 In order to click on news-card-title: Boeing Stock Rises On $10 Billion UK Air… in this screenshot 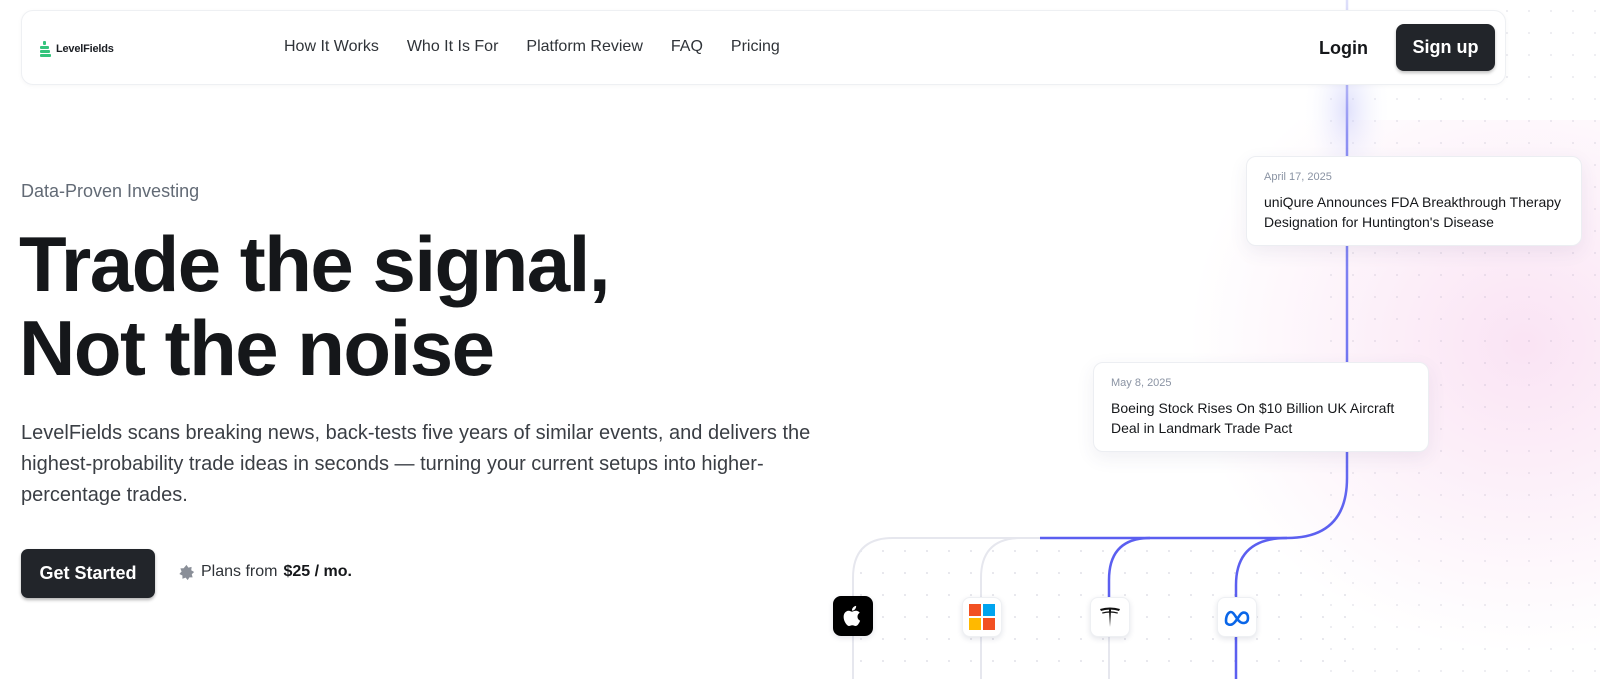, I will do `click(1253, 418)`.